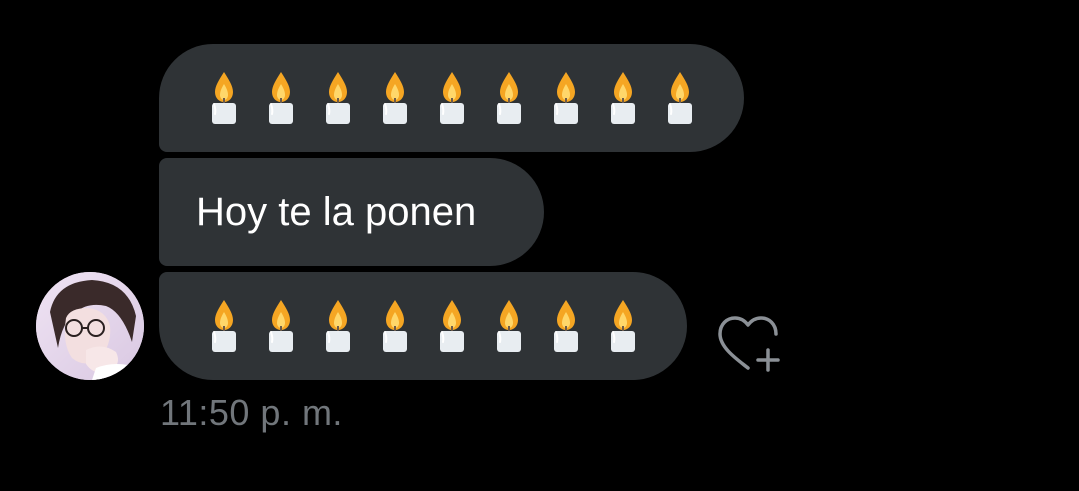 The image size is (1079, 491). I want to click on message-bubble-text: Hoy te la ponen, so click(351, 212).